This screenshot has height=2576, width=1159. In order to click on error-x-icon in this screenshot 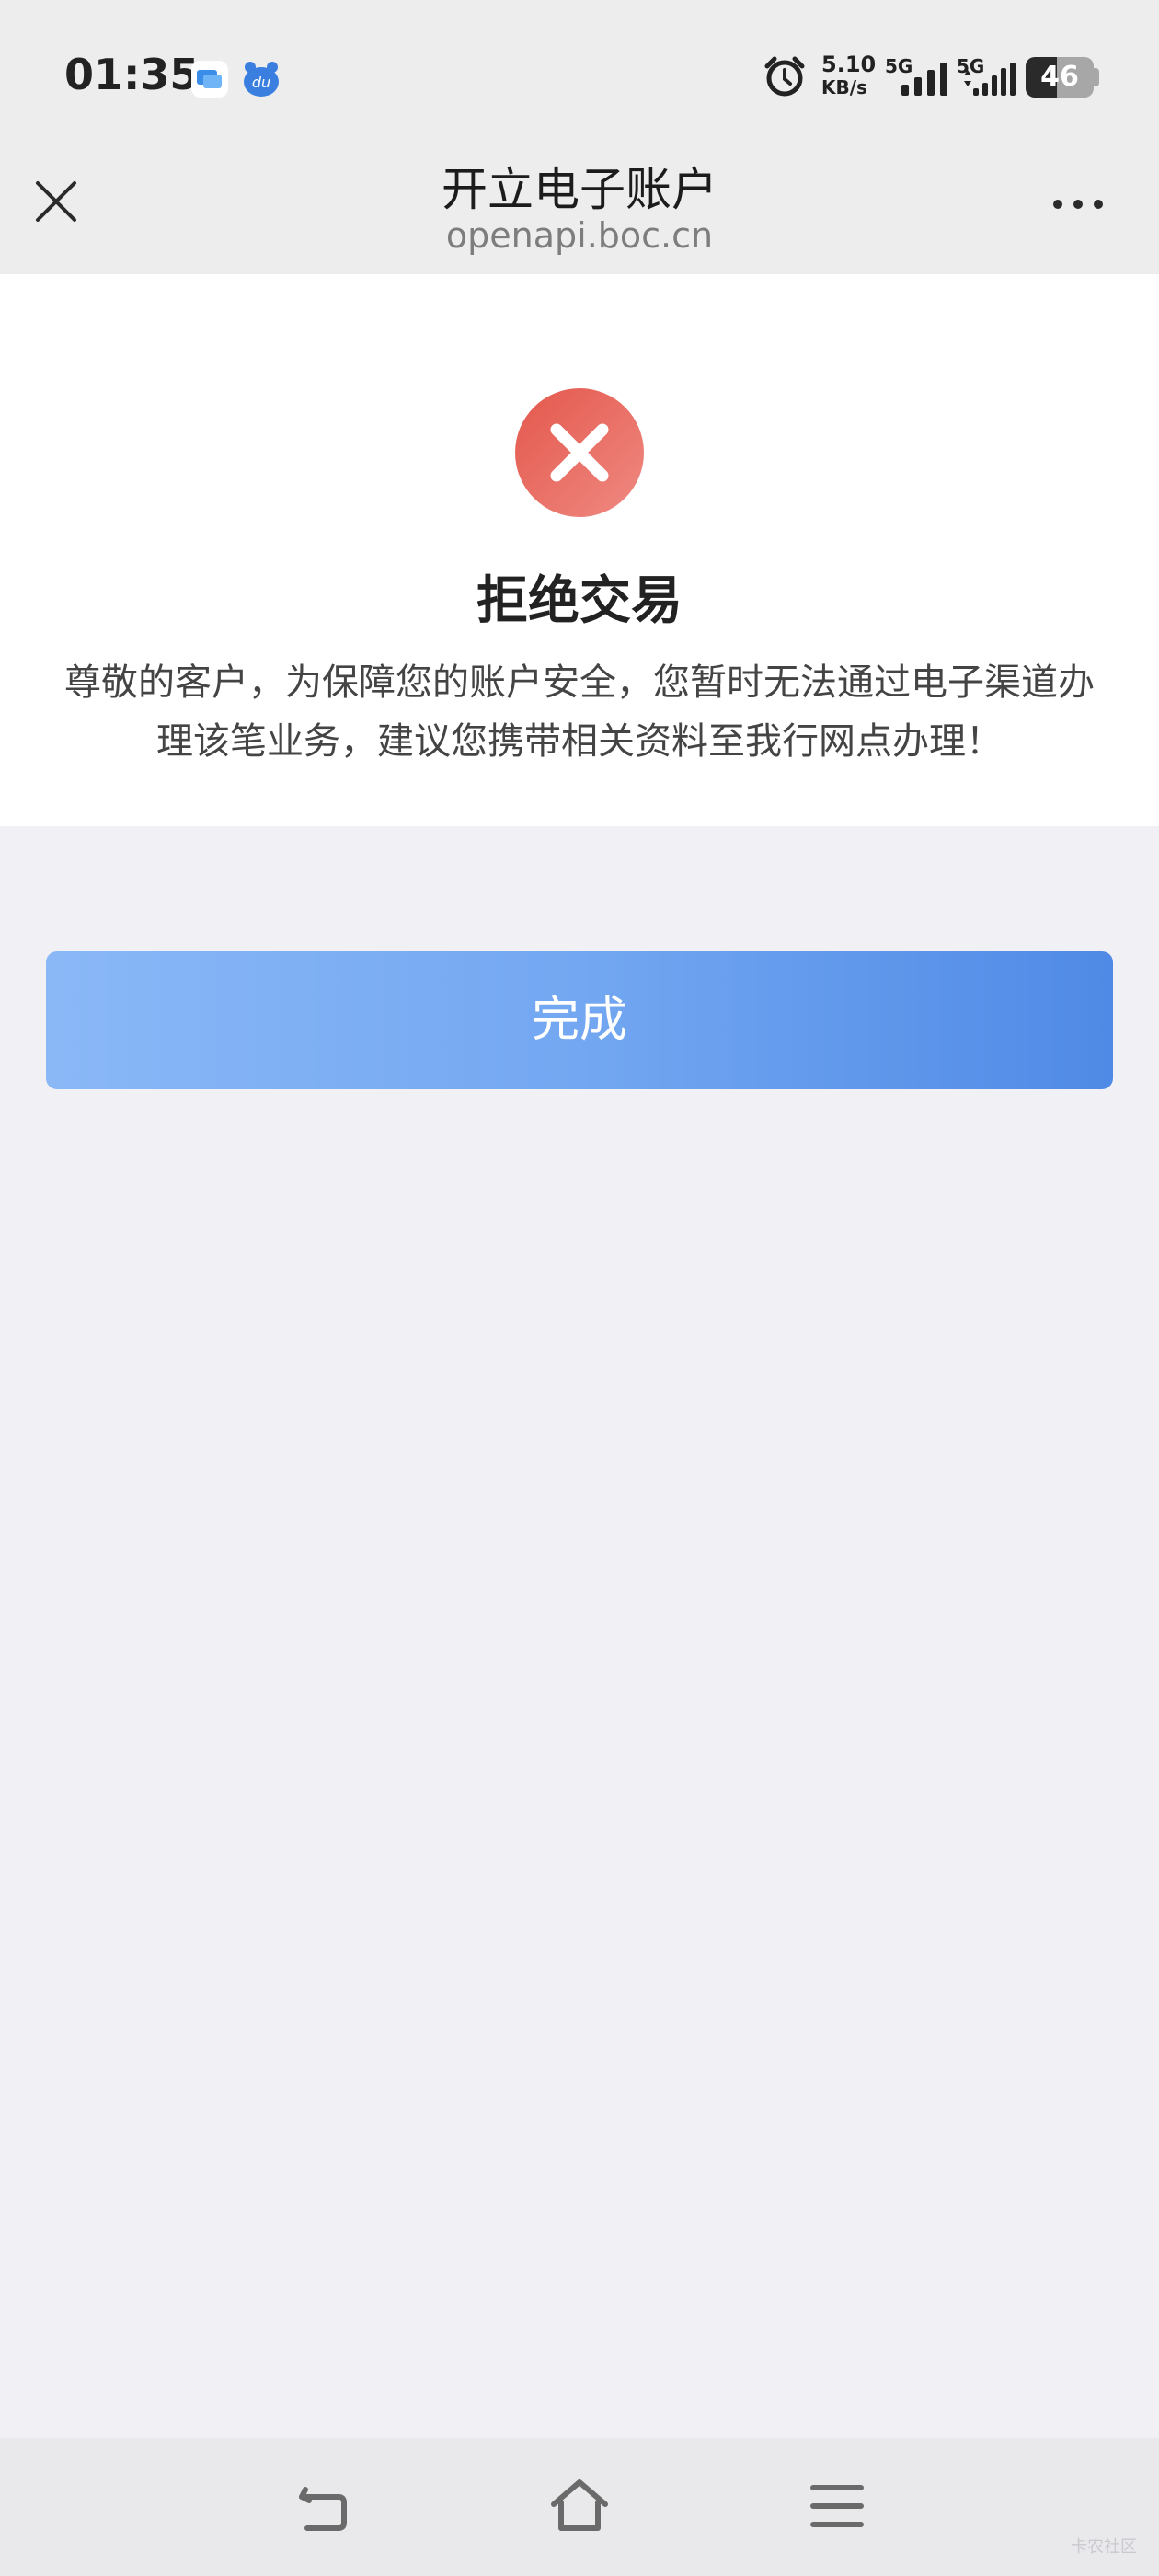, I will do `click(579, 452)`.